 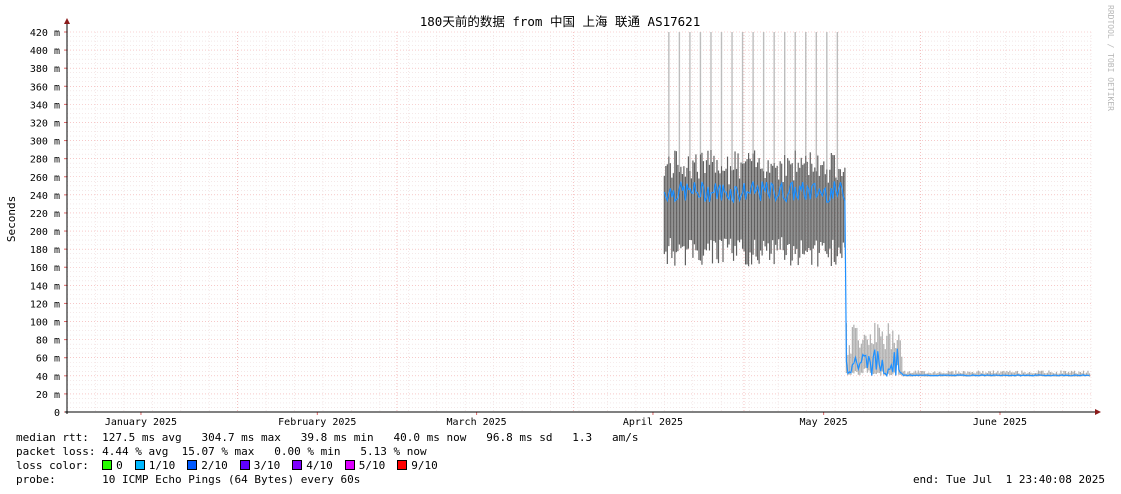 I want to click on x-tick-label: May 2025, so click(x=824, y=422).